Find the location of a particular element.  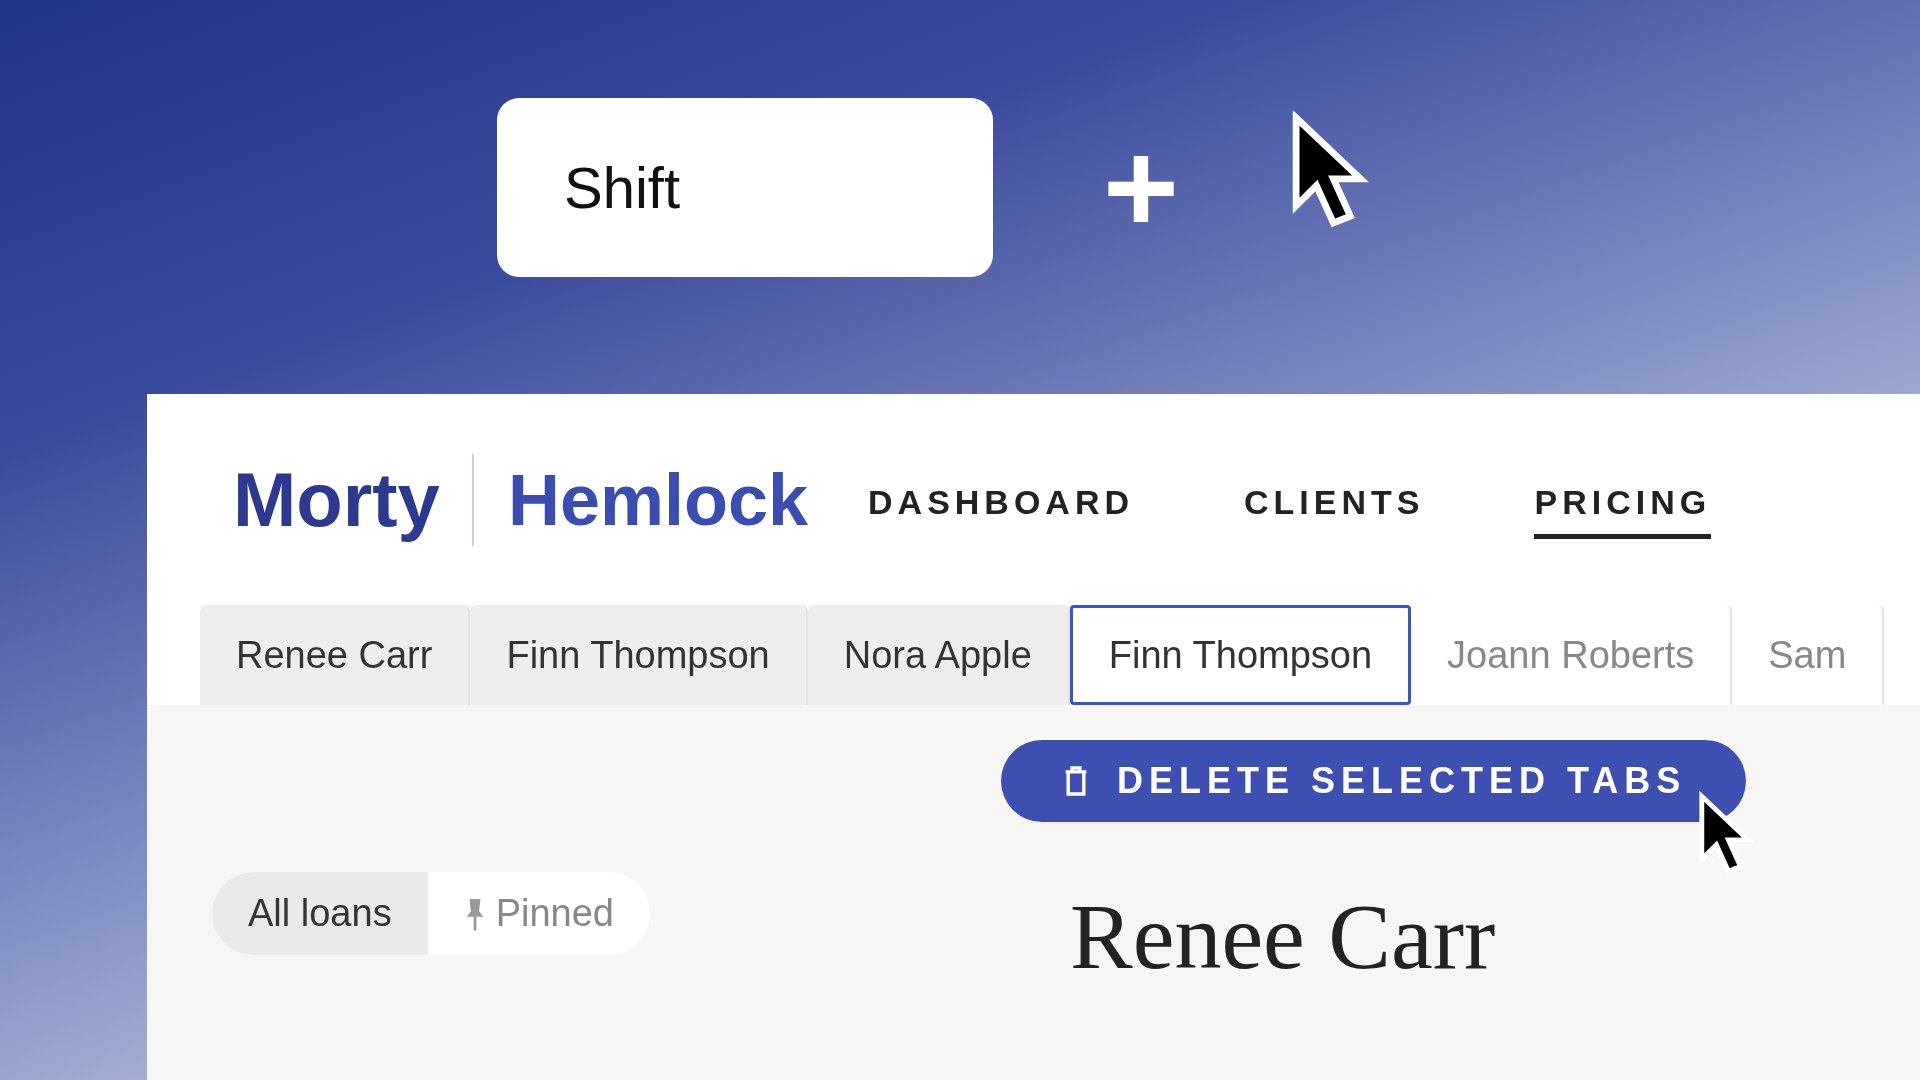

nav-tab: DASHBOARD is located at coordinates (1001, 504).